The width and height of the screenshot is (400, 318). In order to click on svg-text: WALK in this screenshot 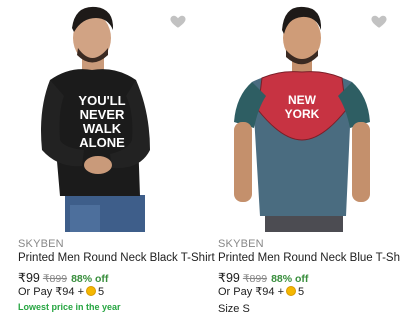, I will do `click(102, 128)`.